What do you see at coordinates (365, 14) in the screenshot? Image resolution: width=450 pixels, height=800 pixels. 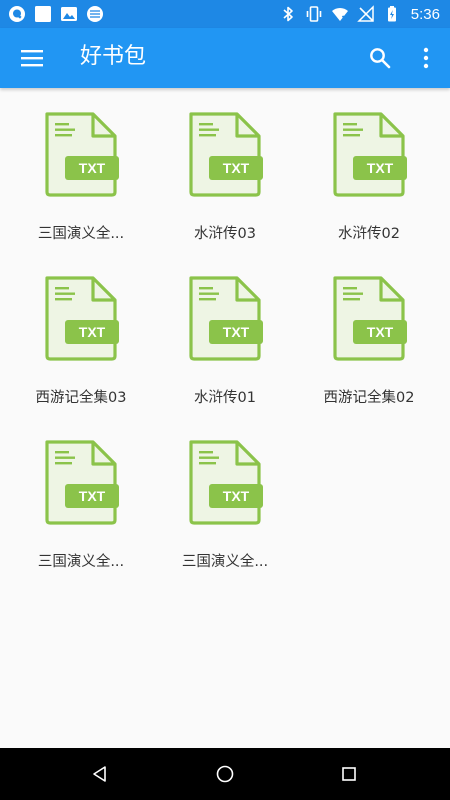 I see `no-signal-icon` at bounding box center [365, 14].